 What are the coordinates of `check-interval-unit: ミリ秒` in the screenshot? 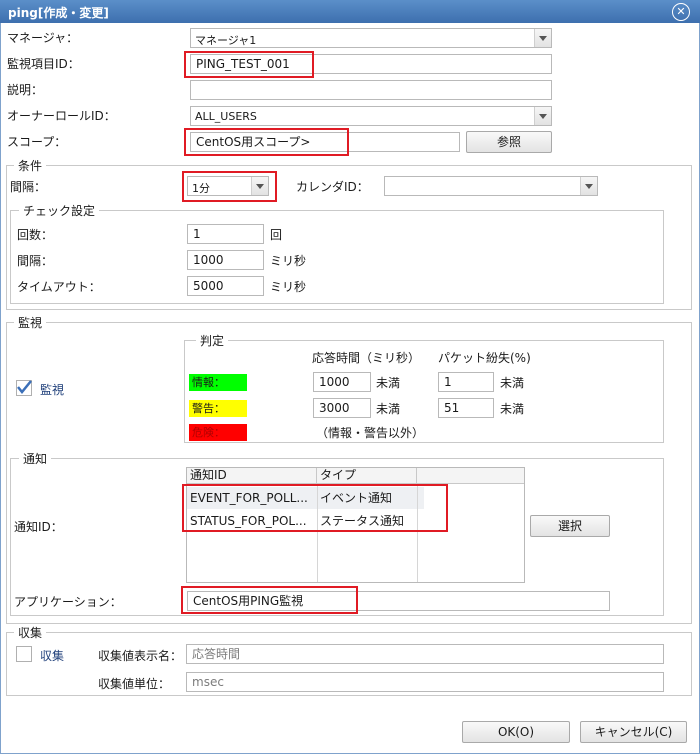 It's located at (288, 261).